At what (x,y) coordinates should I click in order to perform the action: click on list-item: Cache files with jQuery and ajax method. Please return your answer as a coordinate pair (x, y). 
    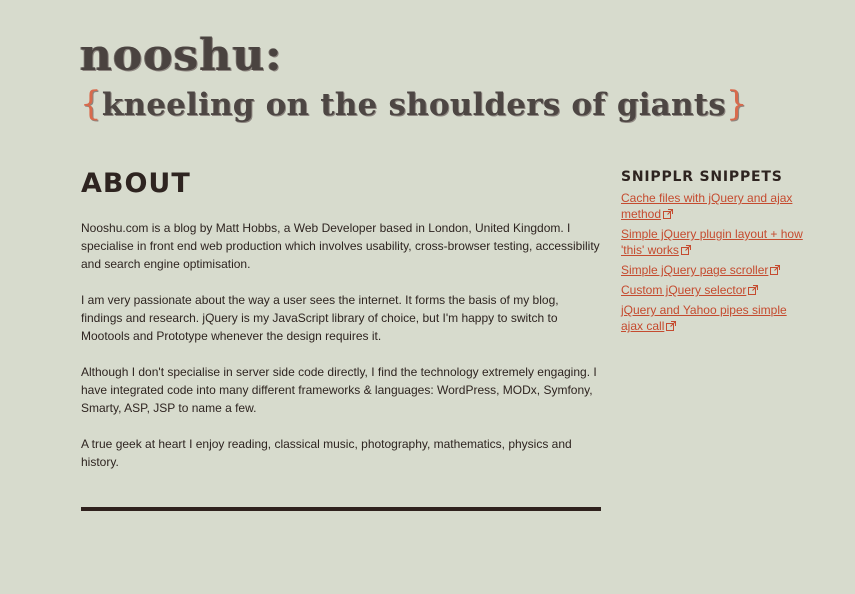
    Looking at the image, I should click on (713, 206).